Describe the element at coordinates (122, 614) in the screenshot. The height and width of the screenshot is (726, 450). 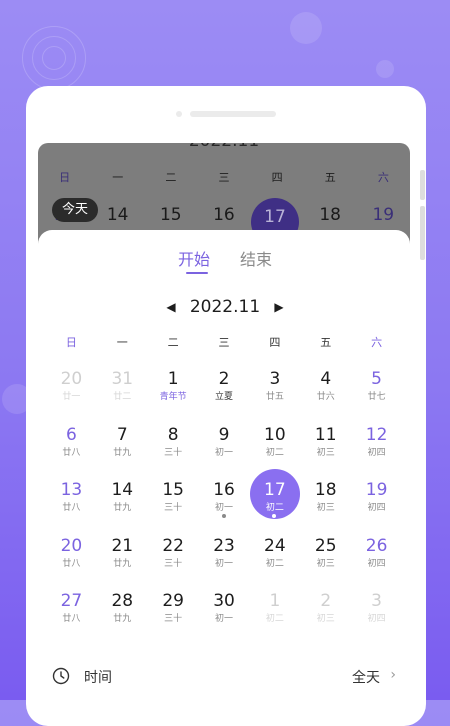
I see `day-cell: 28 廿九` at that location.